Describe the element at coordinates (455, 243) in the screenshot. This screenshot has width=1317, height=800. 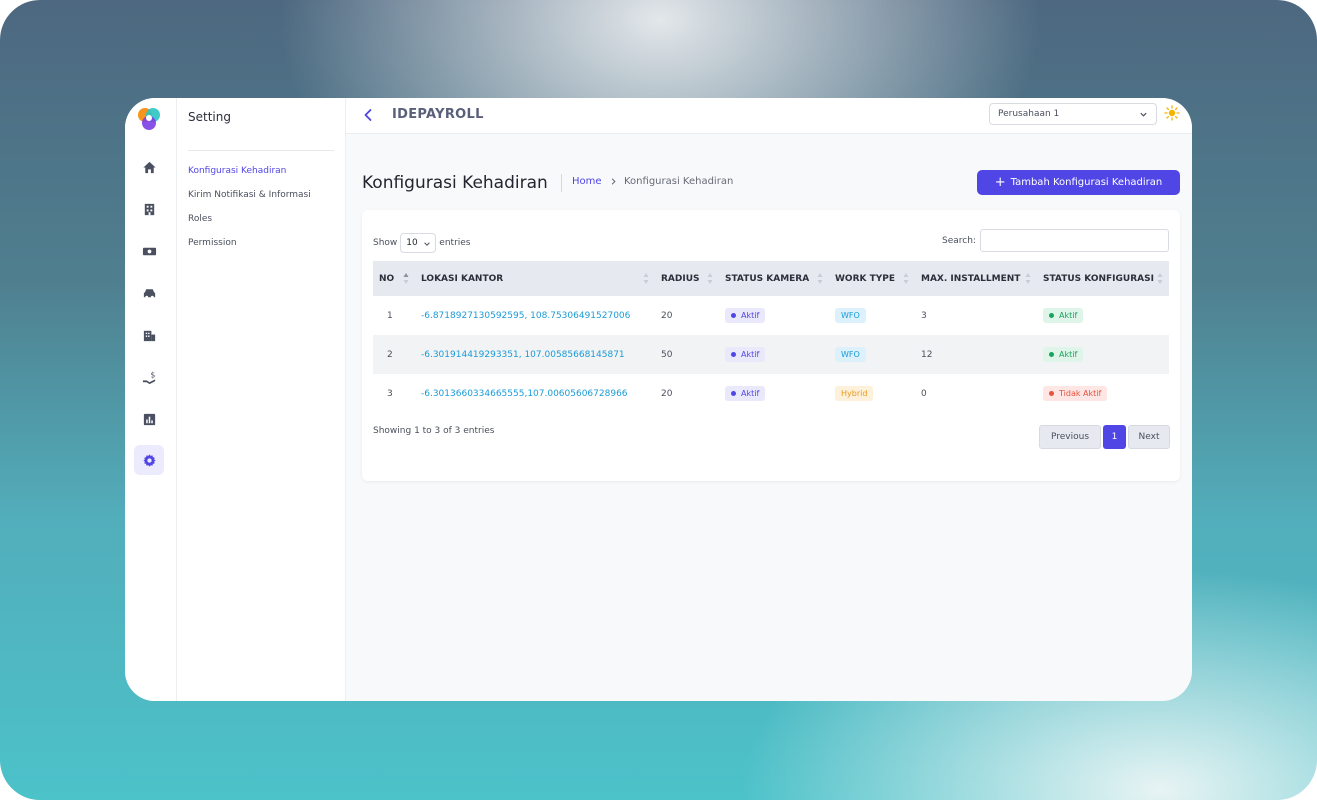
I see `entries-label: entries` at that location.